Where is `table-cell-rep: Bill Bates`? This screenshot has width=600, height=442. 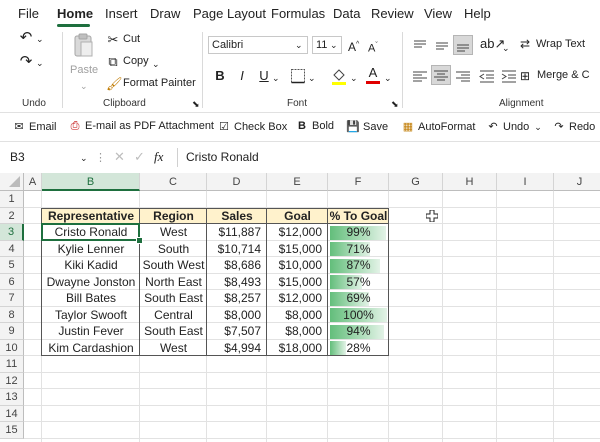
table-cell-rep: Bill Bates is located at coordinates (91, 298).